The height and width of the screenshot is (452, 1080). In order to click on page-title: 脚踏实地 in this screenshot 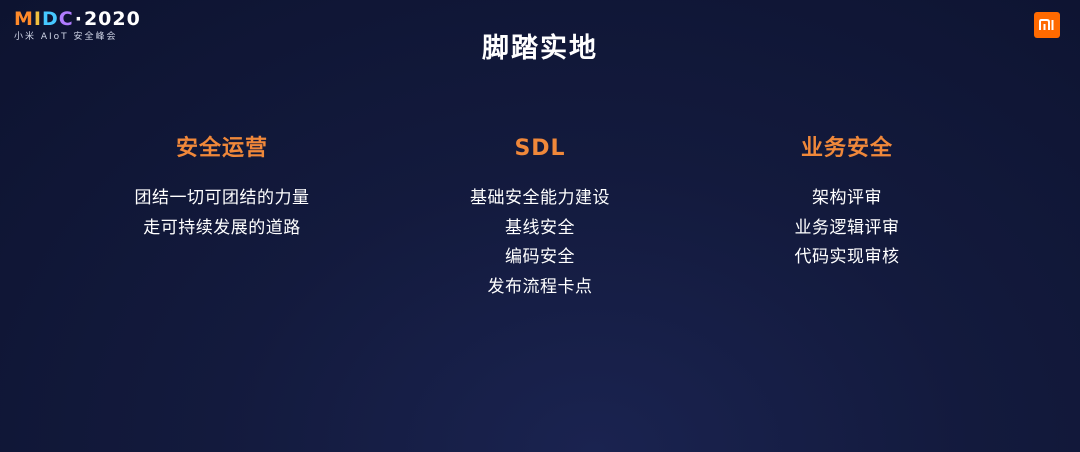, I will do `click(540, 48)`.